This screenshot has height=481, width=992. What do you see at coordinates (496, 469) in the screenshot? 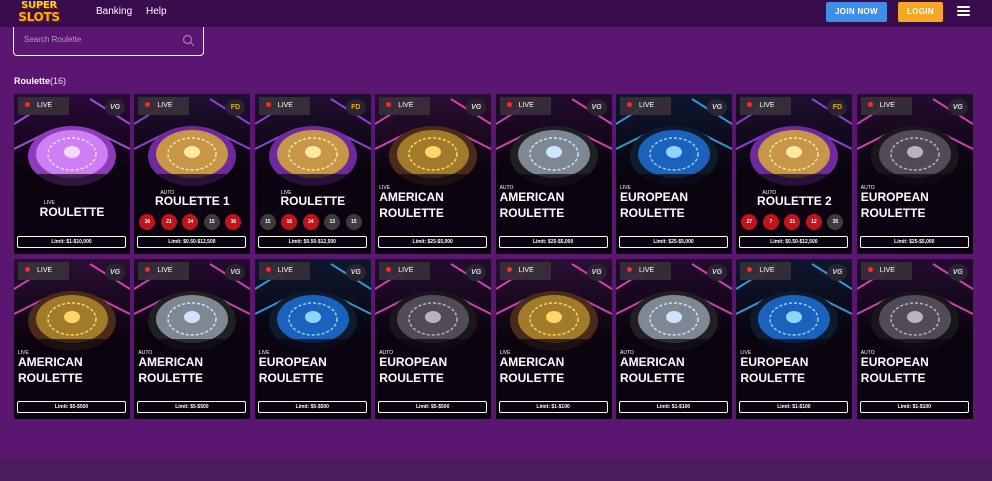
I see `footer-band` at bounding box center [496, 469].